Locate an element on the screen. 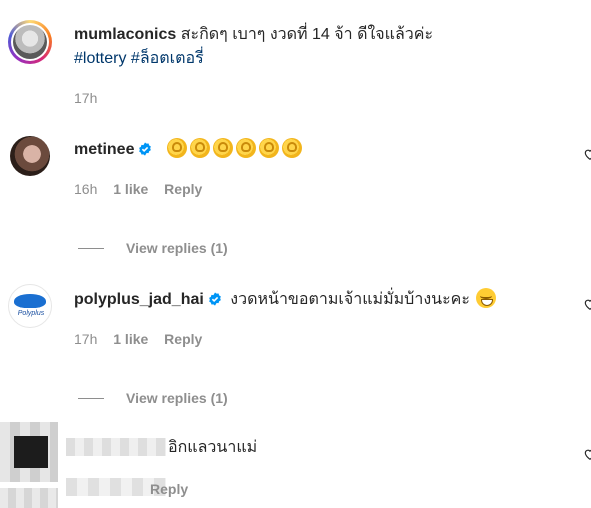 This screenshot has height=508, width=591. caption-text: สะกิดๆ เบาๆ งวดที่ 14 จ้า ดีใจแล้วค่ะ is located at coordinates (307, 34).